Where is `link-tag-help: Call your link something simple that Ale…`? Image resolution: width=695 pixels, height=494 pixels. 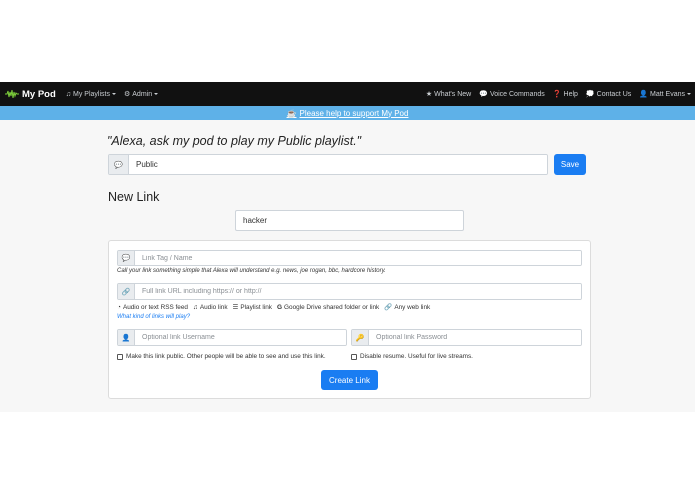 link-tag-help: Call your link something simple that Ale… is located at coordinates (251, 271).